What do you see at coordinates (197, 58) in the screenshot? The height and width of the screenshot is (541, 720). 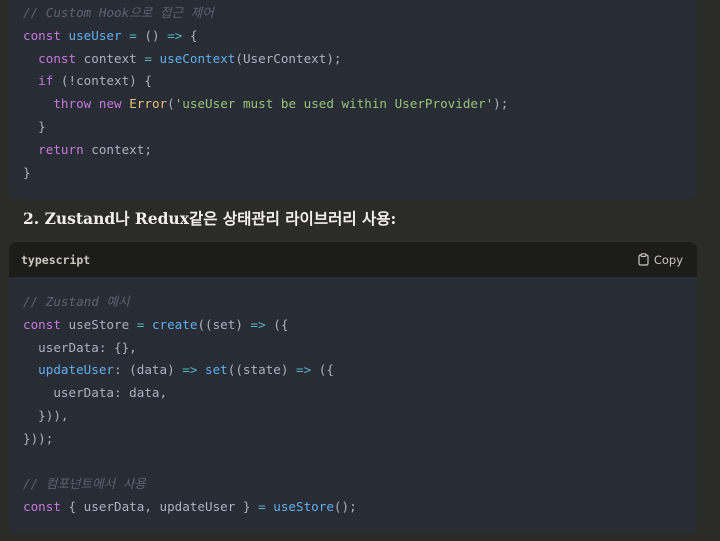 I see `code-token: useContext` at bounding box center [197, 58].